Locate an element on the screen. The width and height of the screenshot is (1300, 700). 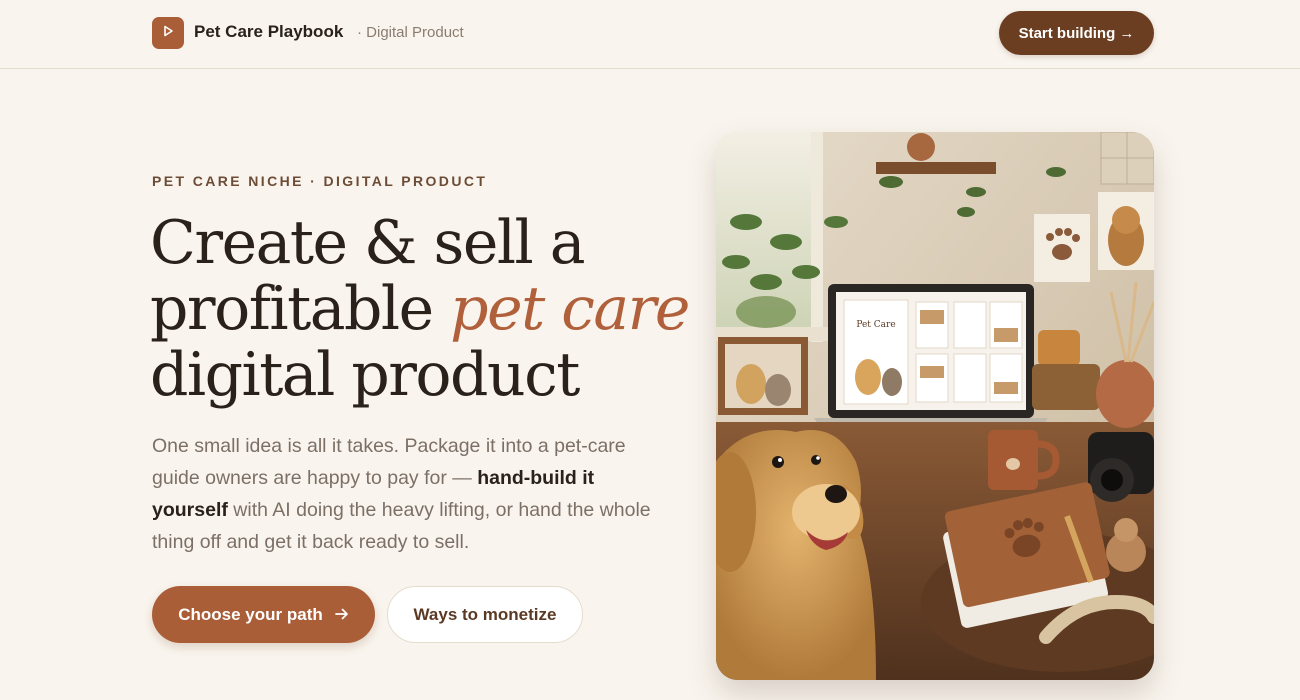
headline-line-3: digital product is located at coordinates (365, 375).